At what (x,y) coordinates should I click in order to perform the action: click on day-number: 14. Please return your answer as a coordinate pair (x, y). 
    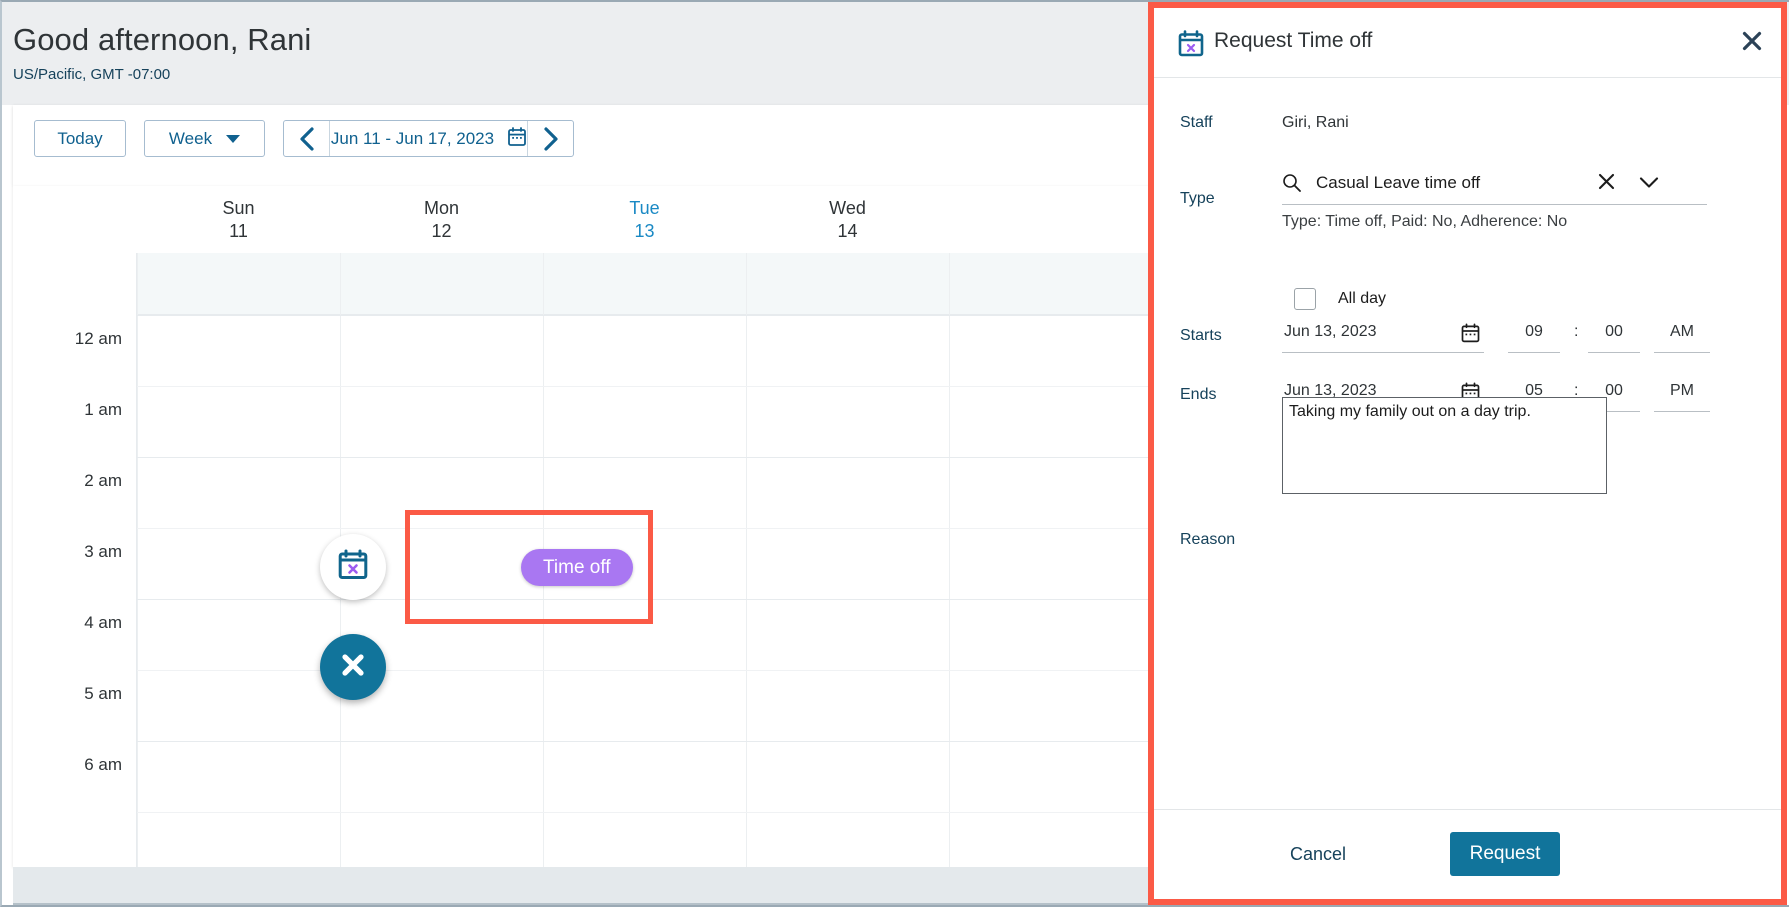
    Looking at the image, I should click on (847, 231).